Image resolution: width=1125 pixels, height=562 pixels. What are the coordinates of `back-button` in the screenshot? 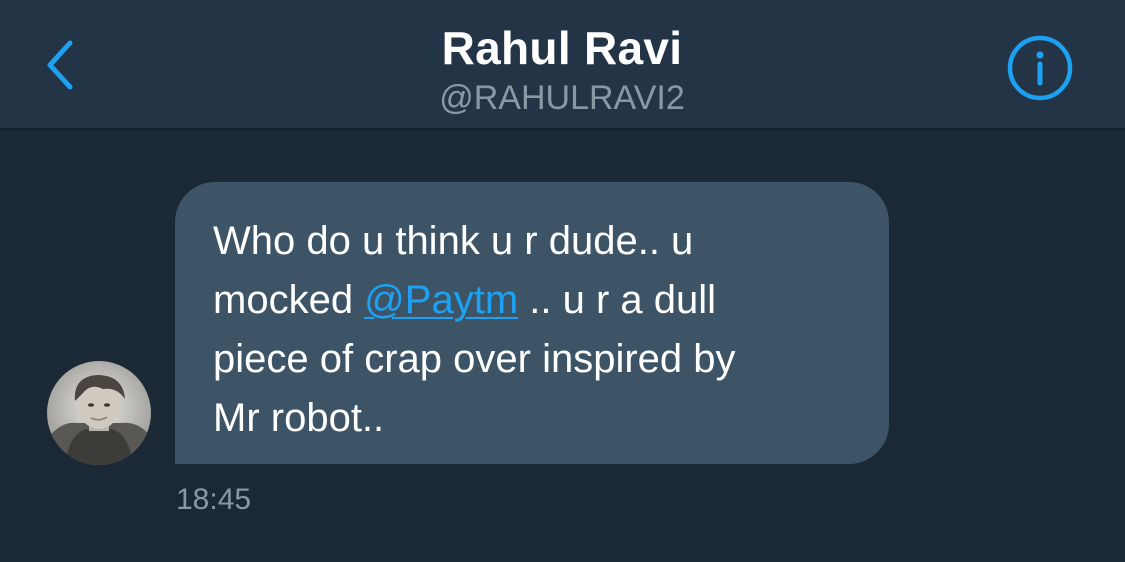 It's located at (60, 65).